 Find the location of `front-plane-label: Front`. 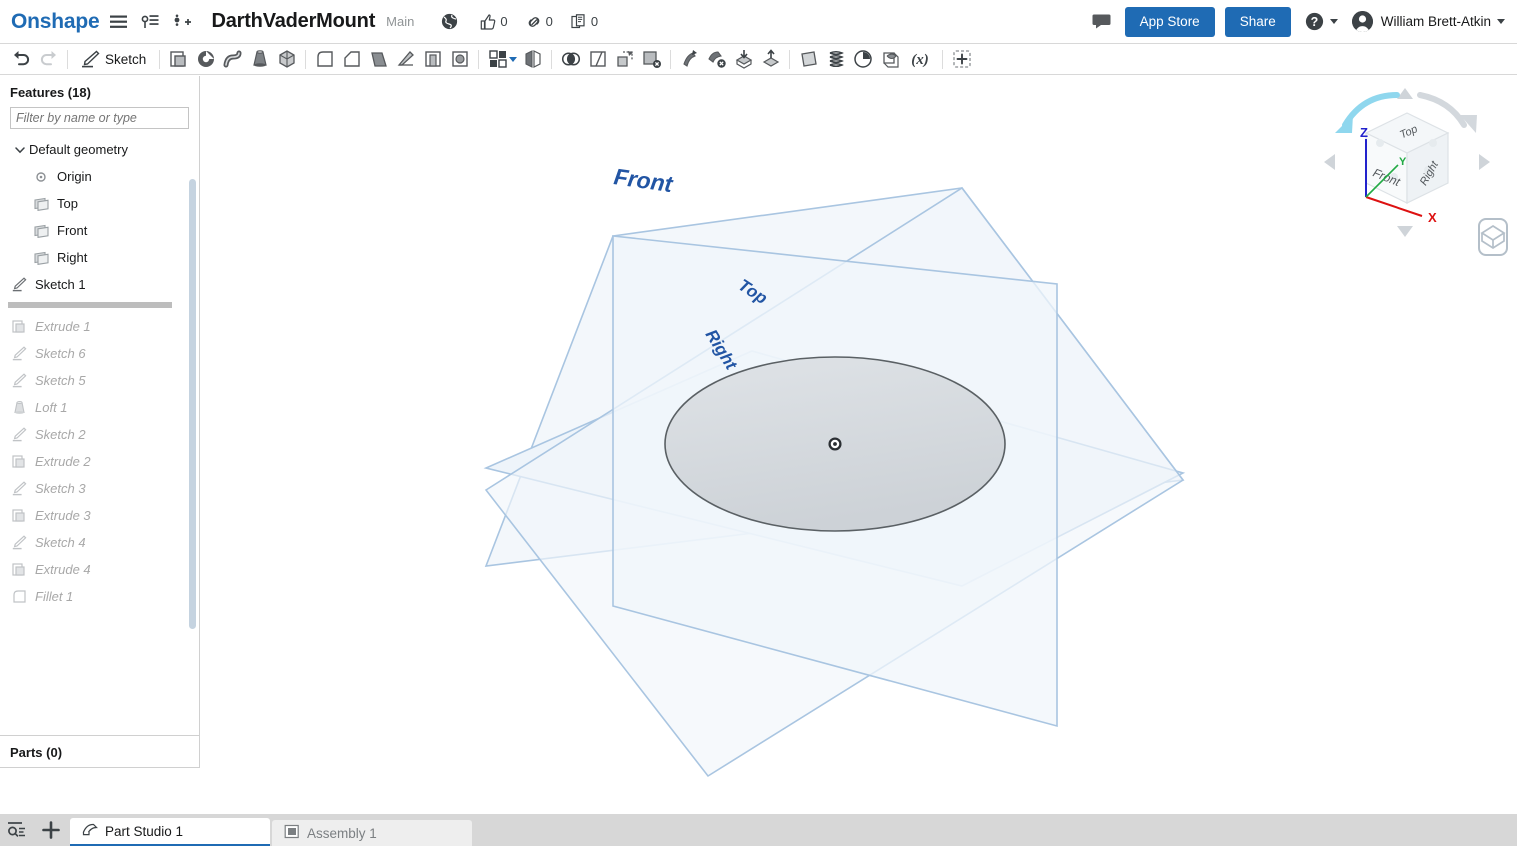

front-plane-label: Front is located at coordinates (643, 180).